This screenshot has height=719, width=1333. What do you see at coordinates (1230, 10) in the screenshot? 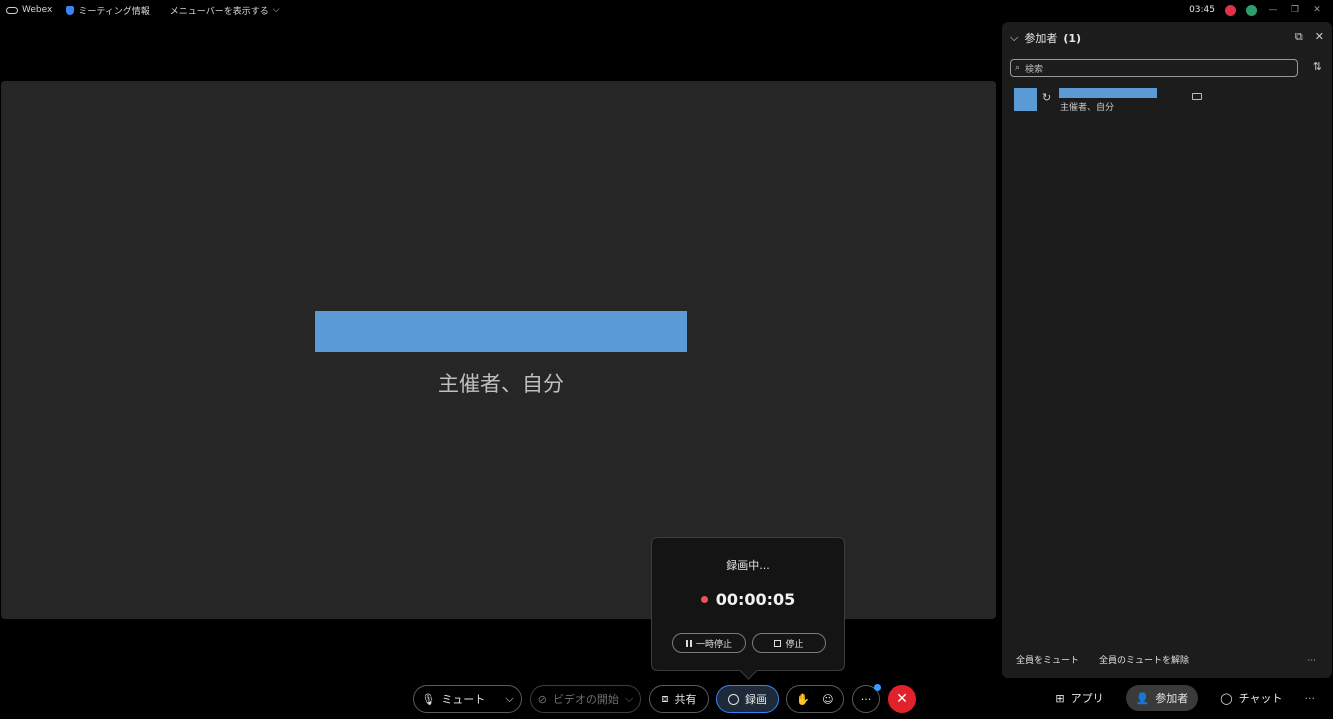
I see `recording-indicator-icon` at bounding box center [1230, 10].